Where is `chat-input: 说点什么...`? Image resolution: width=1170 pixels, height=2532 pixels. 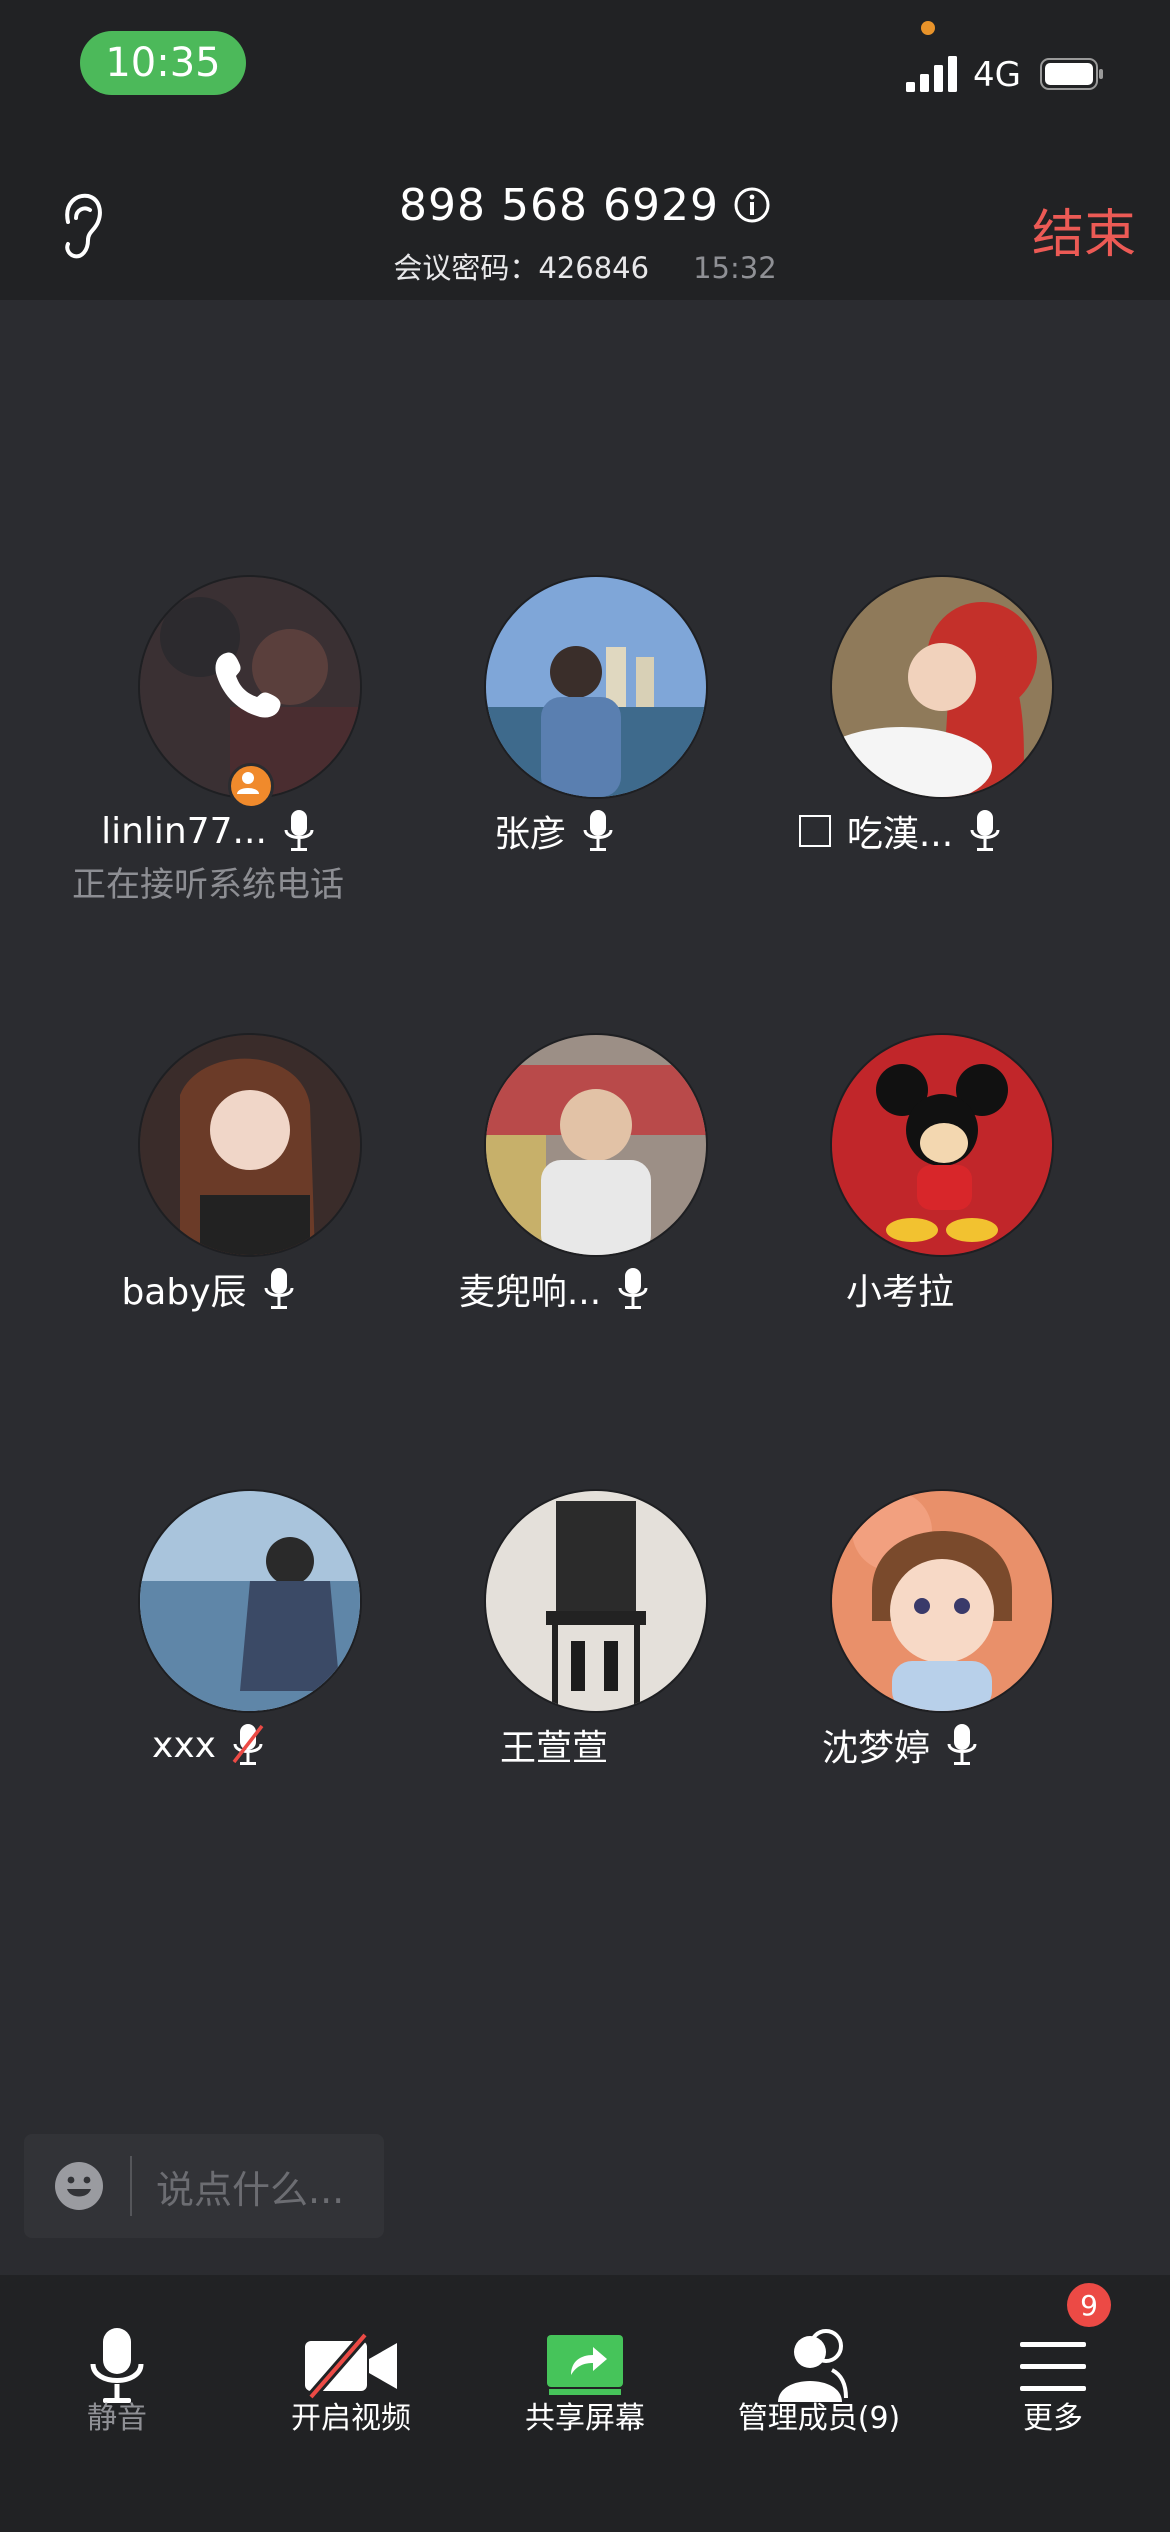 chat-input: 说点什么... is located at coordinates (204, 2186).